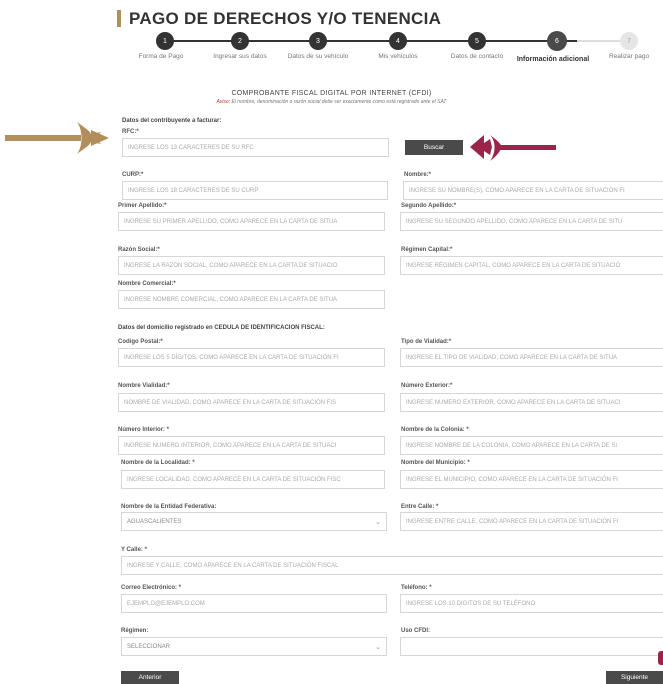 The height and width of the screenshot is (684, 663). I want to click on buscar-button: Buscar, so click(434, 147).